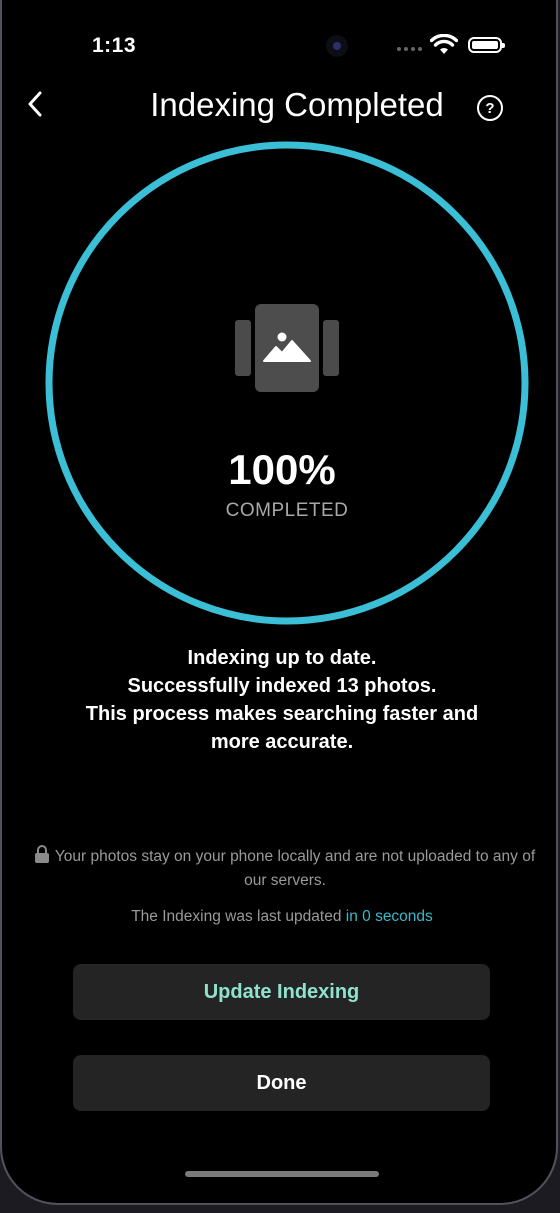 The image size is (560, 1213). What do you see at coordinates (41, 854) in the screenshot?
I see `lock-icon` at bounding box center [41, 854].